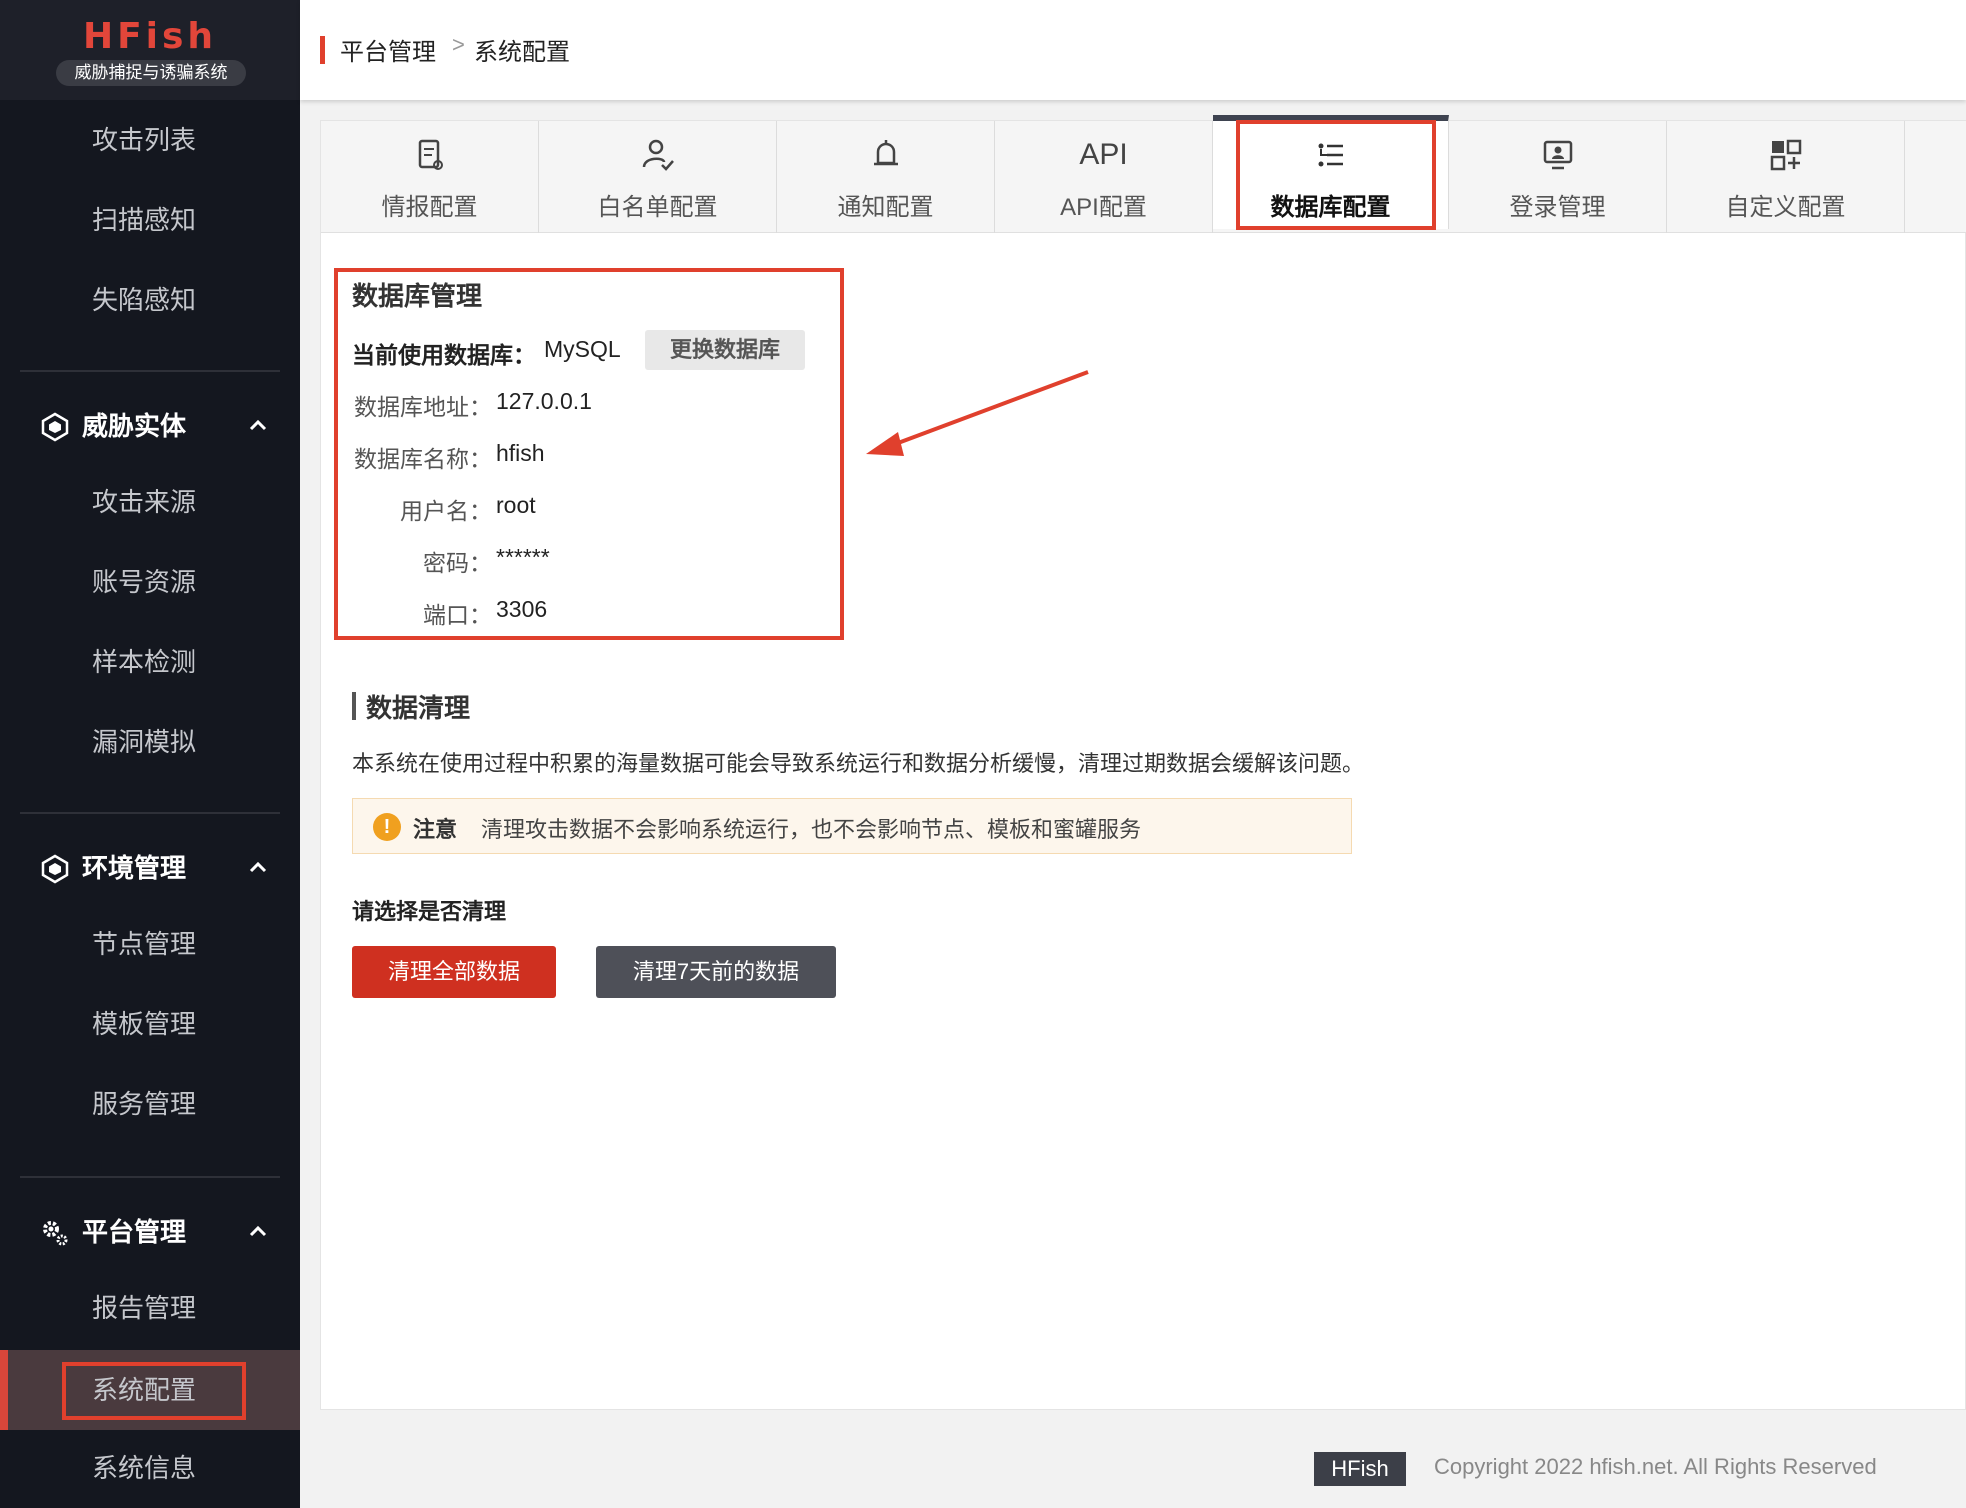 The width and height of the screenshot is (1966, 1508). I want to click on logo-title: HFish, so click(150, 36).